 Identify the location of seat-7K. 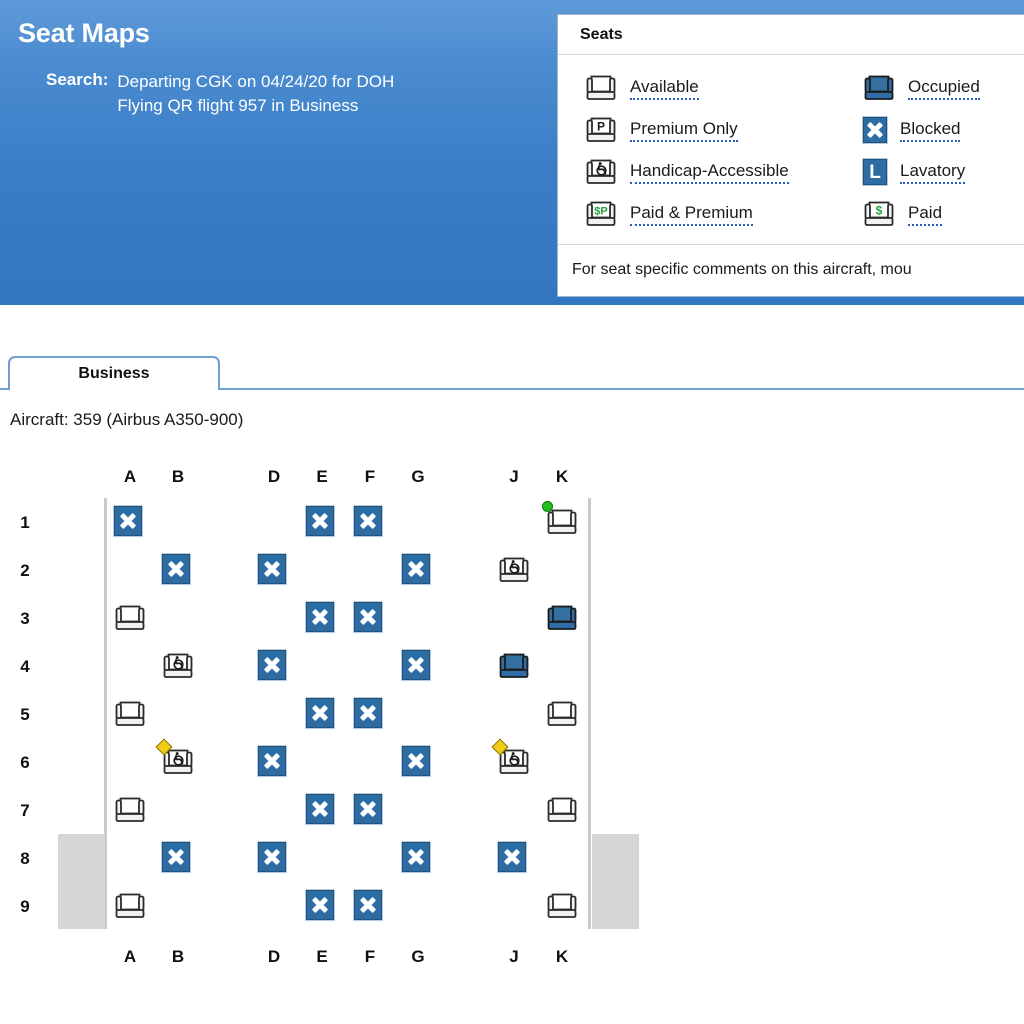
(562, 810).